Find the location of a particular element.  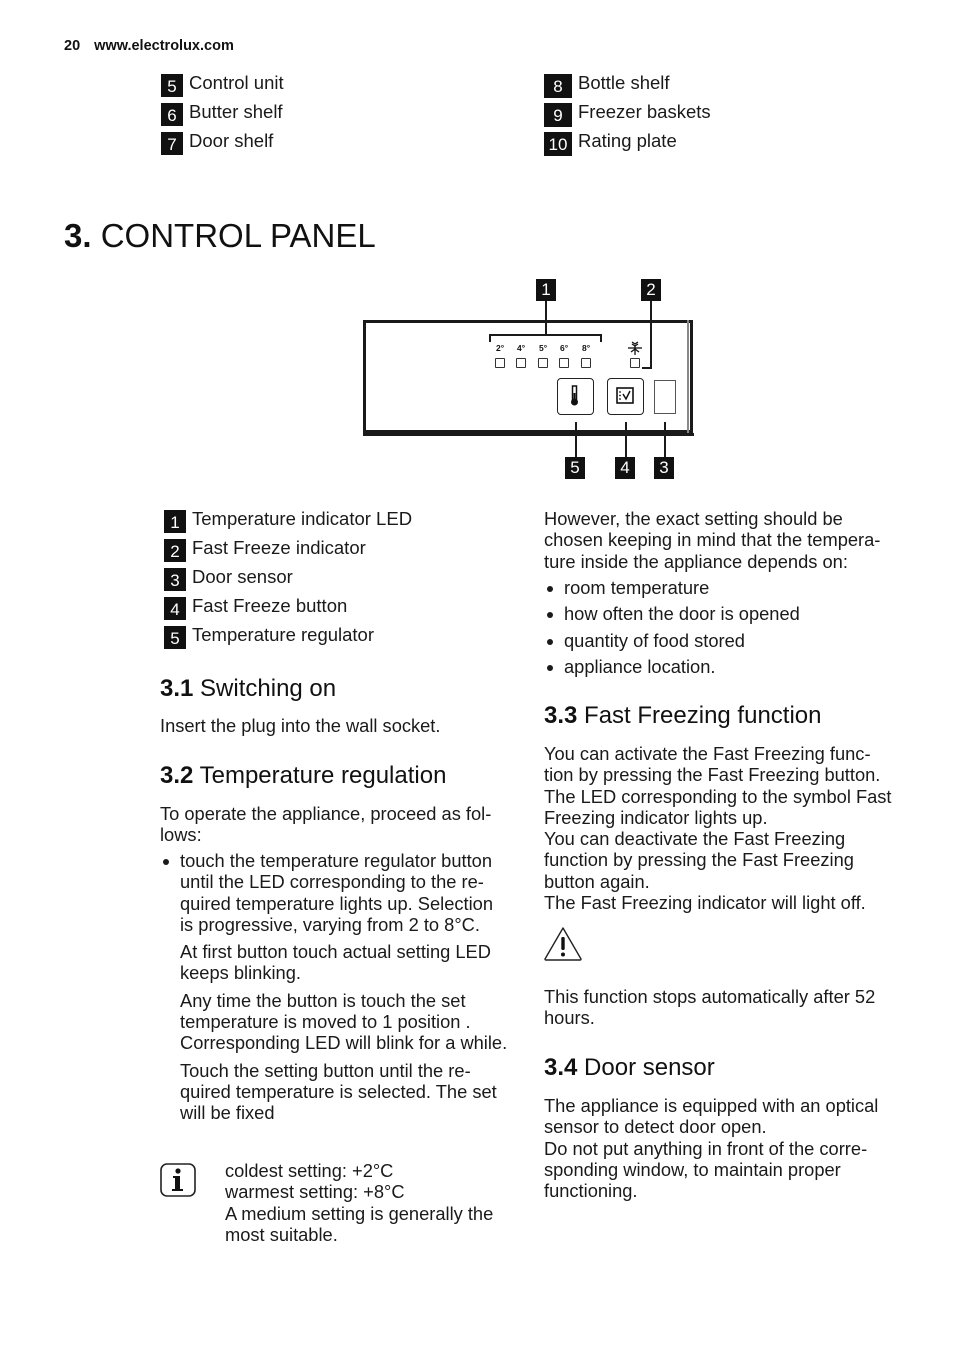

callout-1: 1 is located at coordinates (546, 290).